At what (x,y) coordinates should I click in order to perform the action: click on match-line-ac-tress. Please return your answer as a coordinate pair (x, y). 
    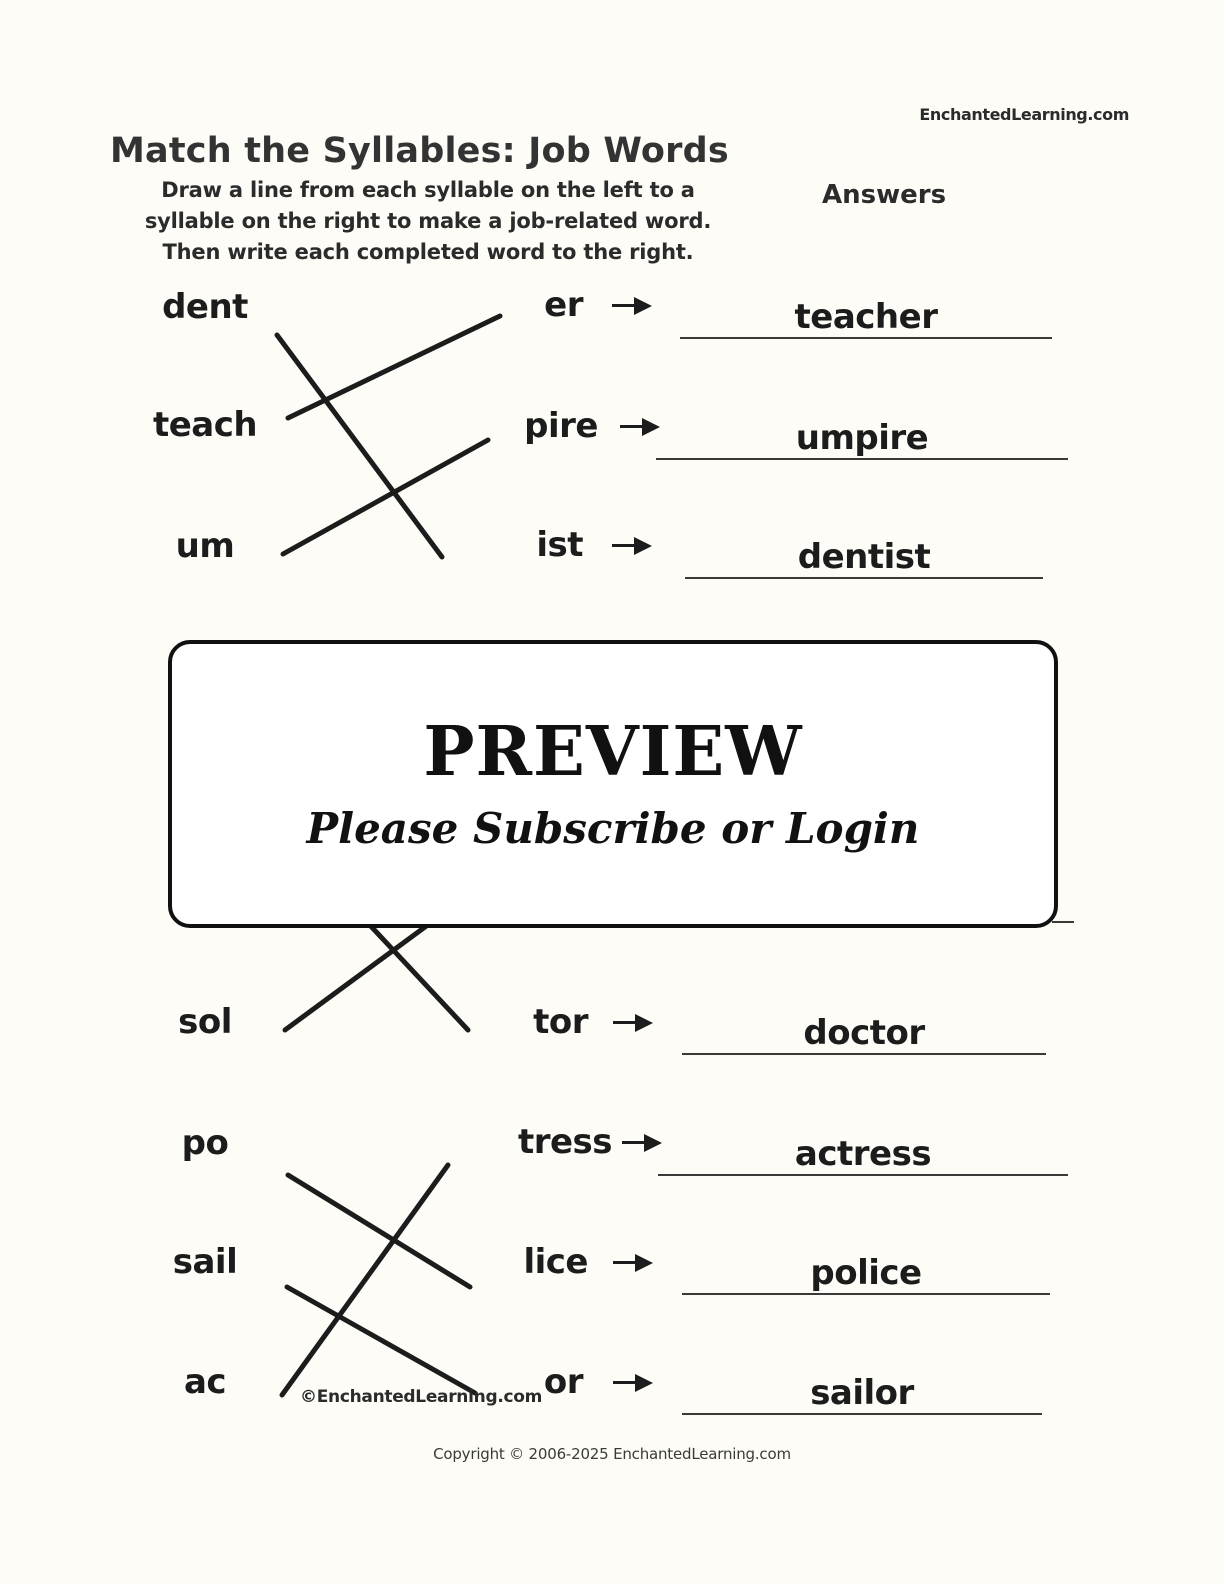
    Looking at the image, I should click on (365, 1280).